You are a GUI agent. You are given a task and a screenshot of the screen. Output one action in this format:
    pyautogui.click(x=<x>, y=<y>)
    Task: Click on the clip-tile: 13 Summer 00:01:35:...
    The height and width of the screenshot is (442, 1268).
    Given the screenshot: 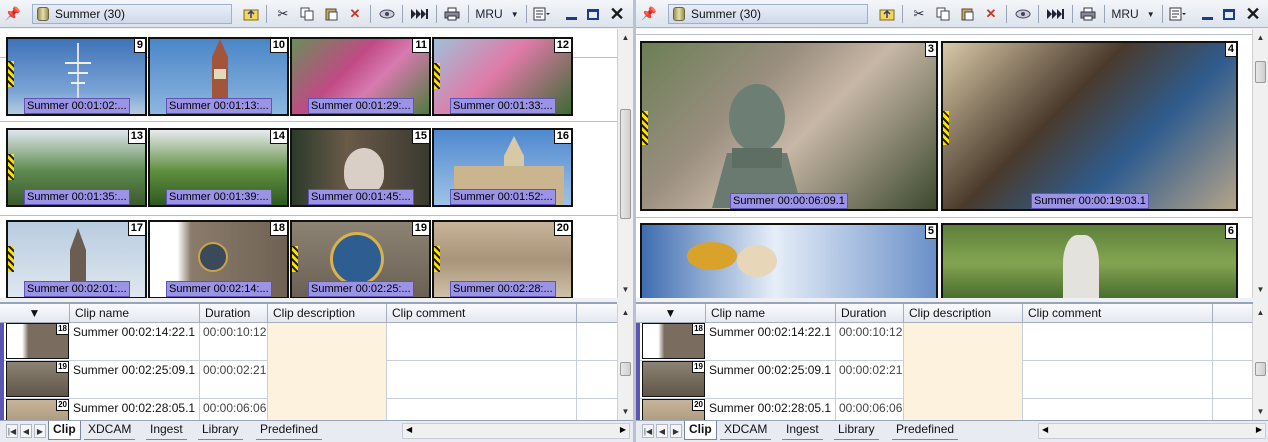 What is the action you would take?
    pyautogui.click(x=76, y=167)
    